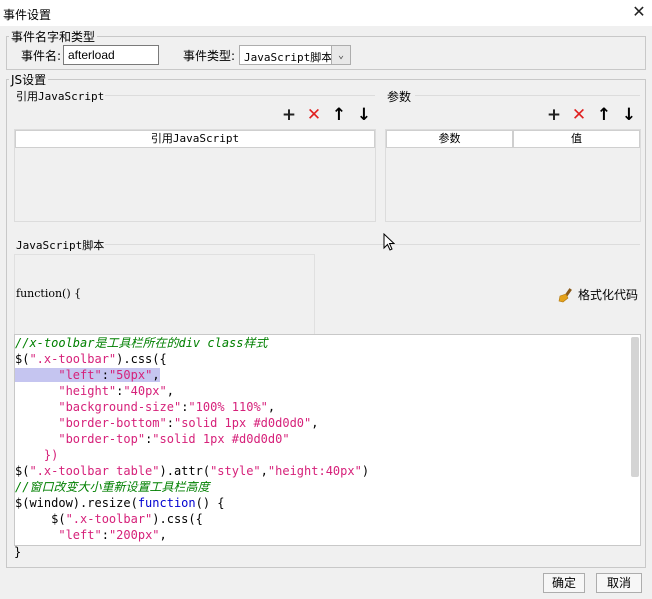  I want to click on code-token: () {, so click(210, 503).